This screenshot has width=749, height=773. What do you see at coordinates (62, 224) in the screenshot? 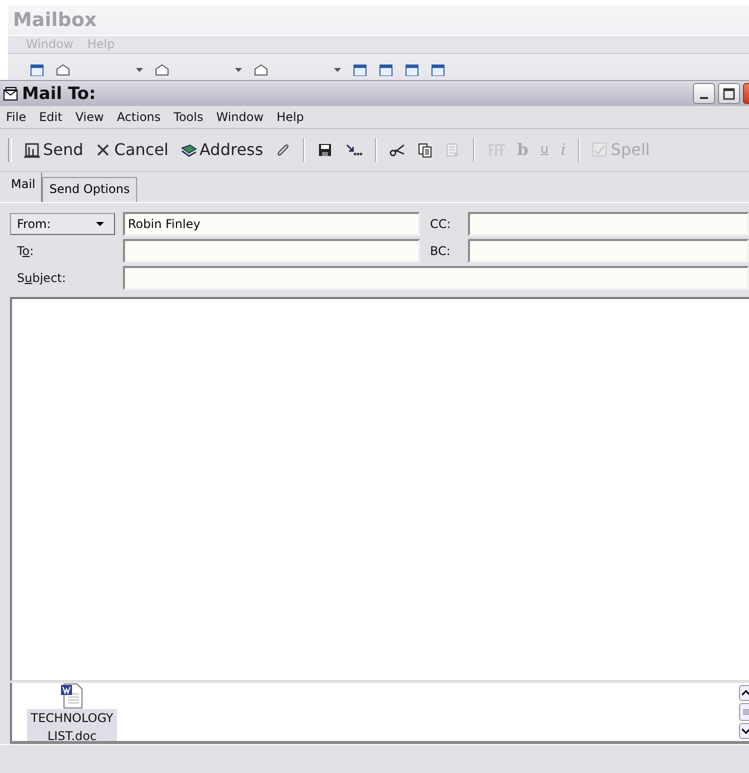
I see `from-dropdown: From:` at bounding box center [62, 224].